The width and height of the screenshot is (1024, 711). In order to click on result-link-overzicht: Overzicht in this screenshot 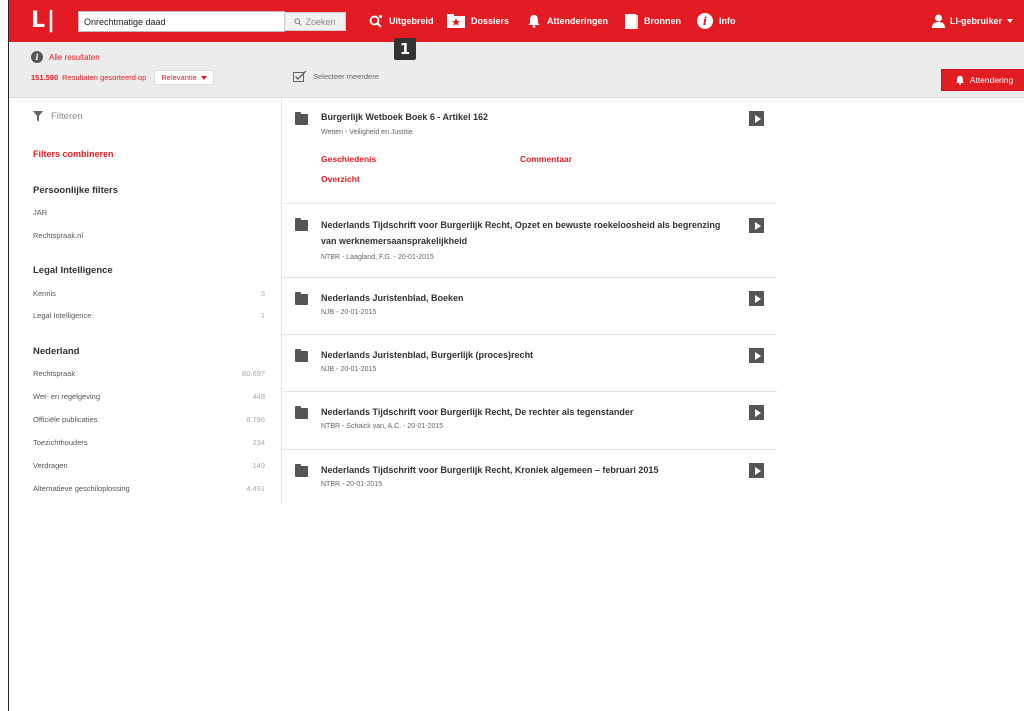, I will do `click(340, 179)`.